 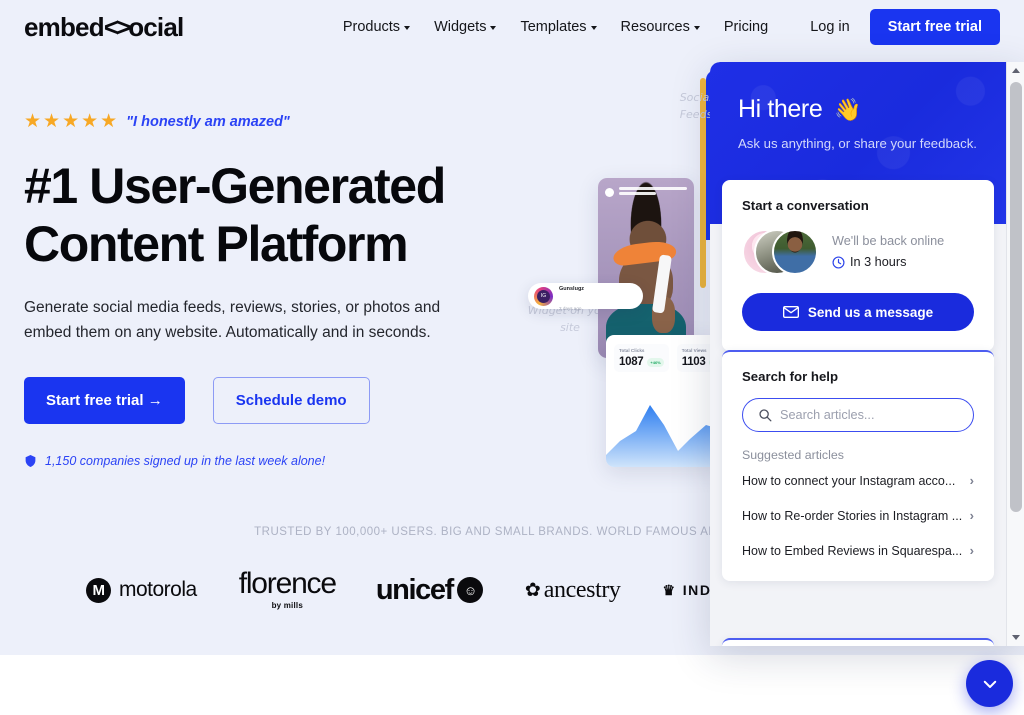 I want to click on scroll-down-arrow-icon, so click(x=1015, y=637).